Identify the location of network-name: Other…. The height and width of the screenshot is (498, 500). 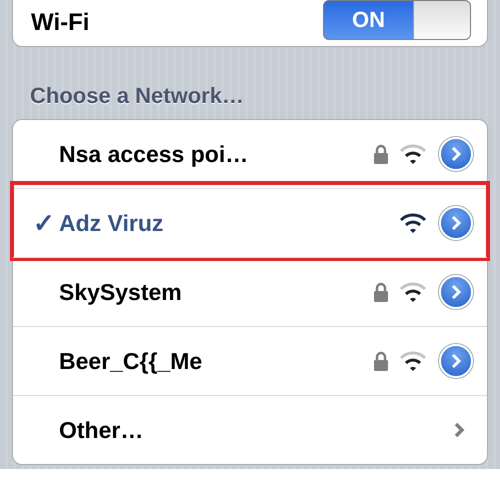
(243, 430).